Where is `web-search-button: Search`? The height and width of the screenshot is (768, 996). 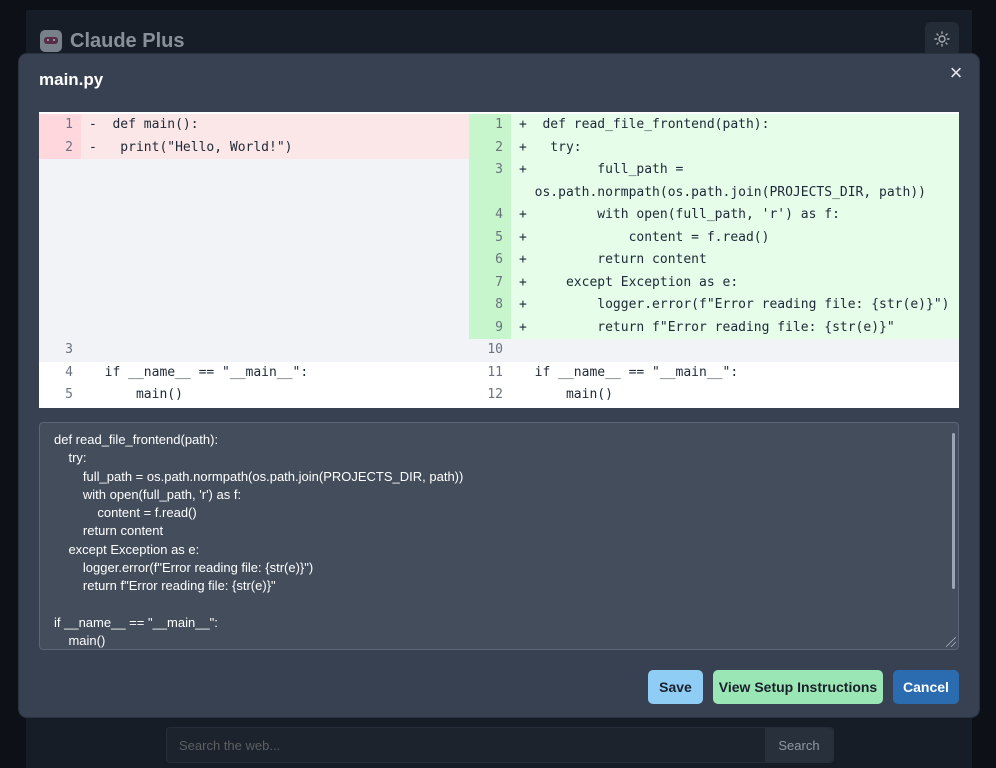
web-search-button: Search is located at coordinates (799, 745).